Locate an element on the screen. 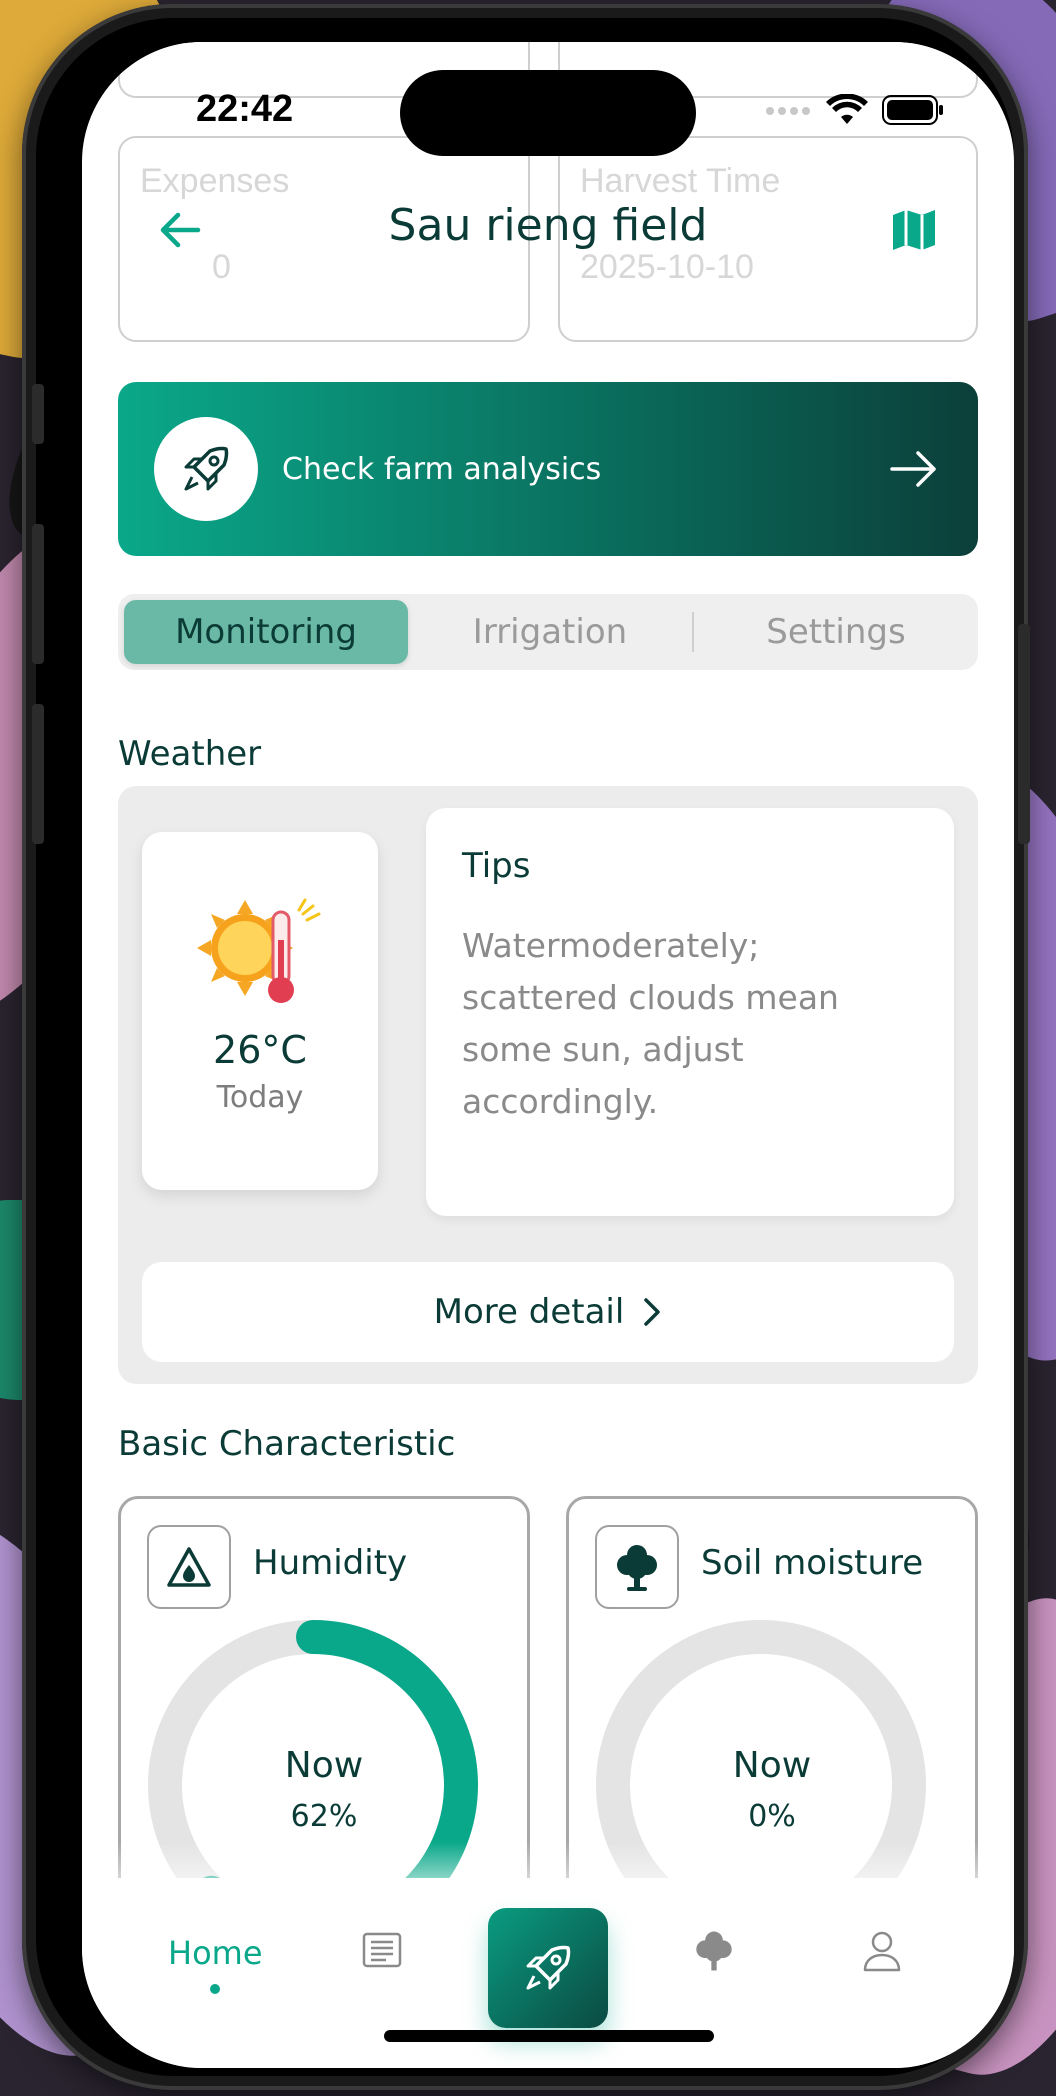 This screenshot has width=1056, height=2096. nav-profile is located at coordinates (882, 1951).